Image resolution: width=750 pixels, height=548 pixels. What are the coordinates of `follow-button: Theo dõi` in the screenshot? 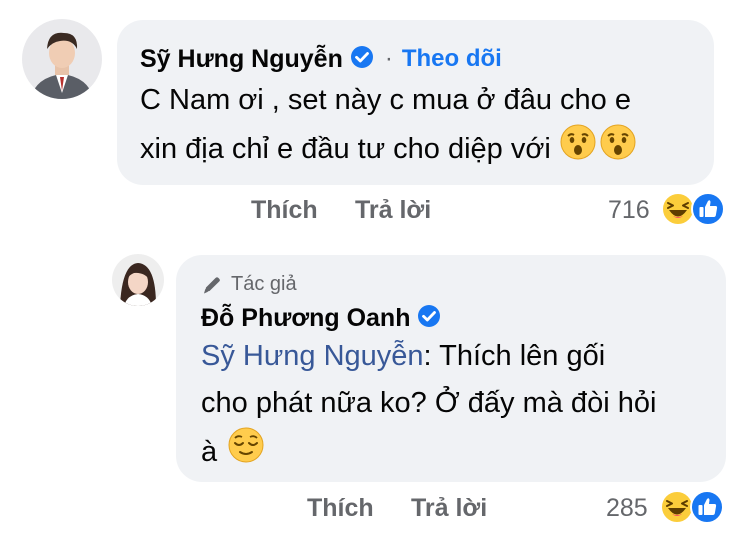 It's located at (452, 59).